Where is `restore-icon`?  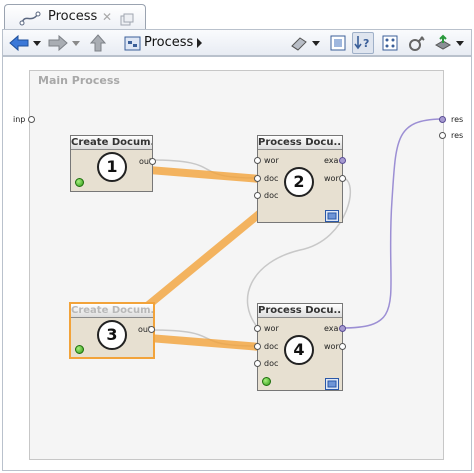 restore-icon is located at coordinates (127, 18).